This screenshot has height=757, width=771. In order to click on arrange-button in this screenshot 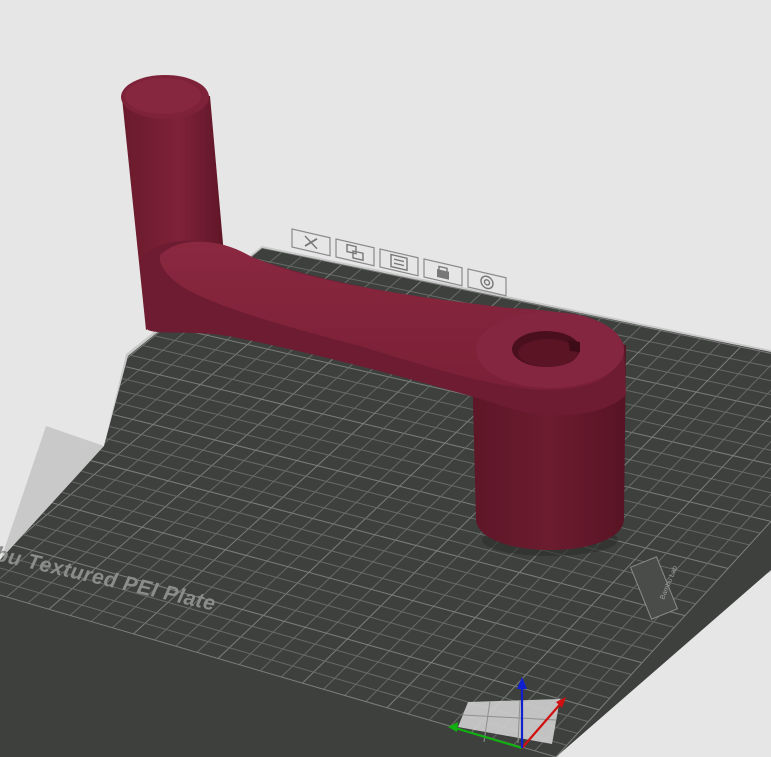, I will do `click(355, 252)`.